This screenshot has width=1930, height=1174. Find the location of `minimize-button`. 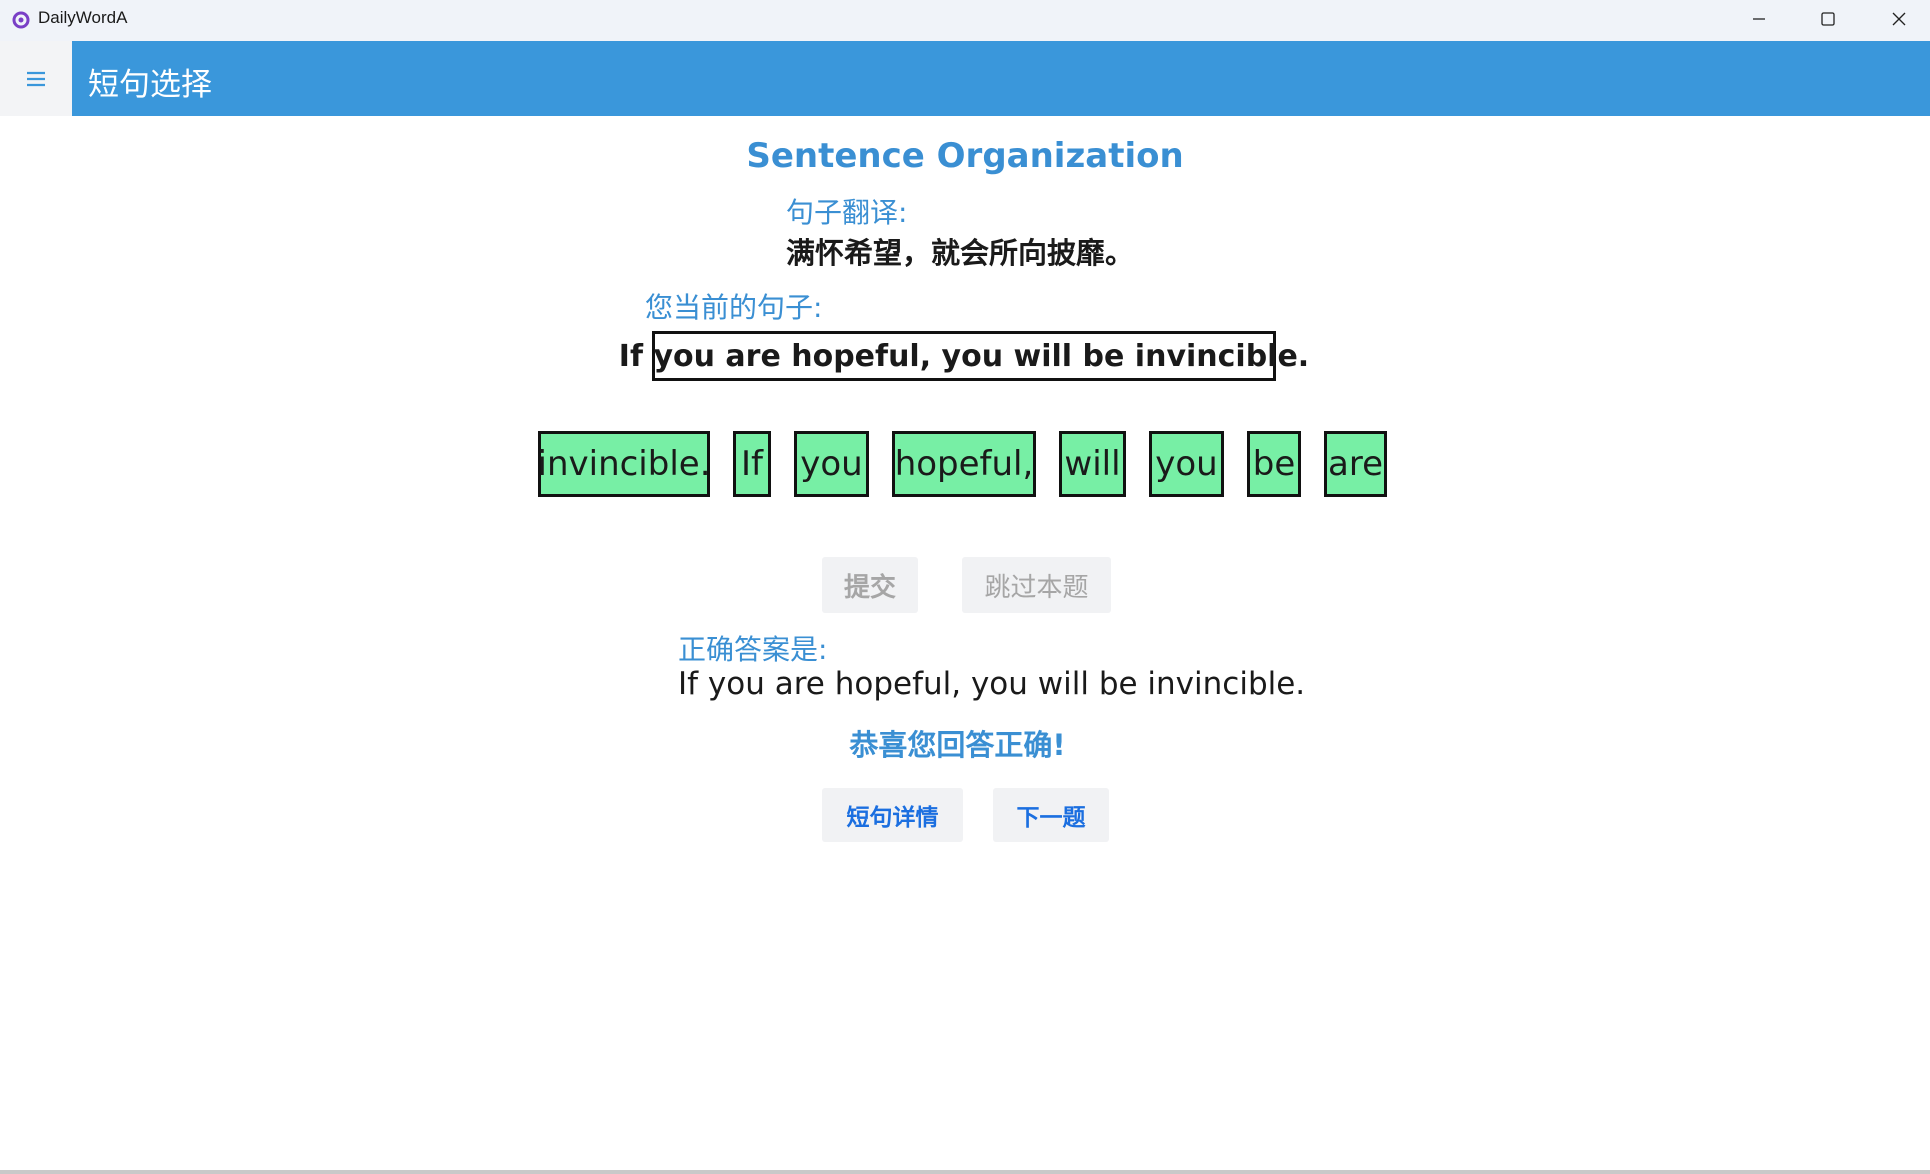

minimize-button is located at coordinates (1759, 19).